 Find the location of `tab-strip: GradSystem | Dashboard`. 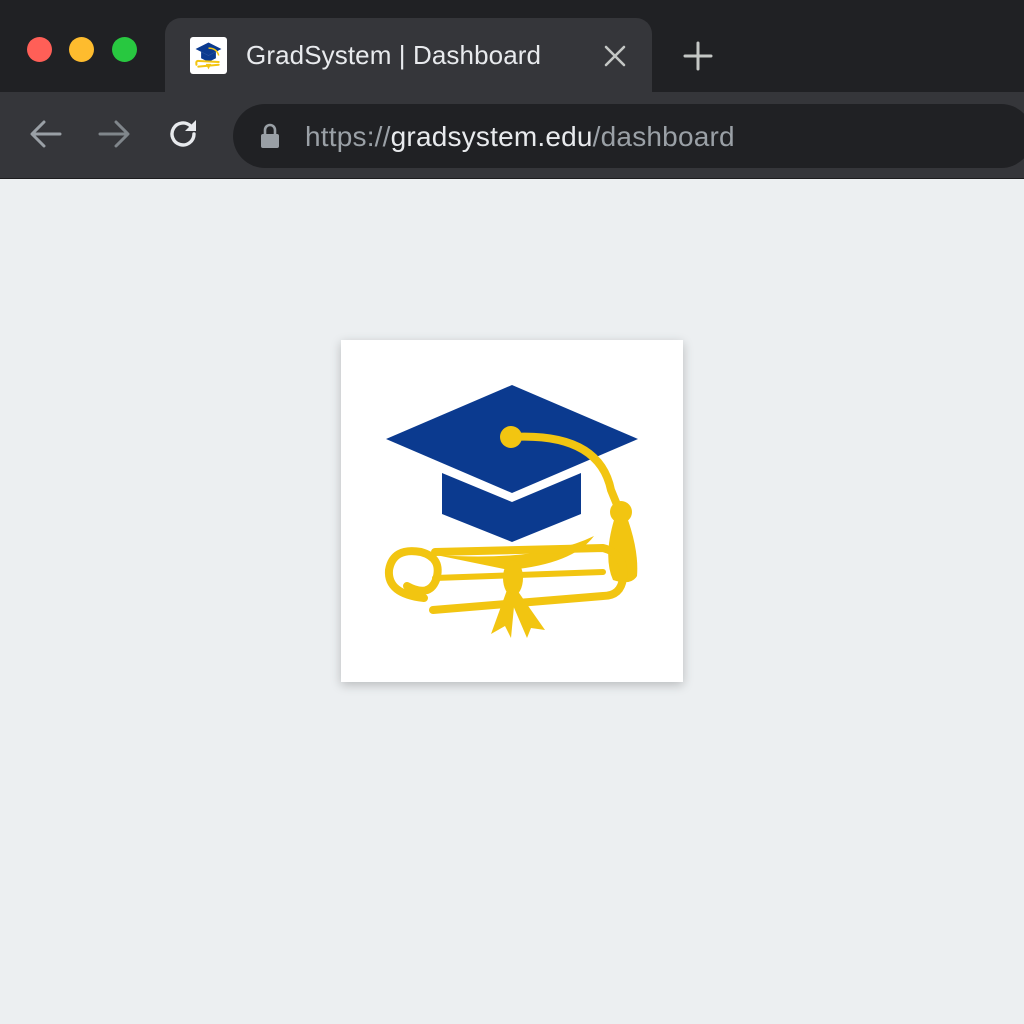

tab-strip: GradSystem | Dashboard is located at coordinates (512, 47).